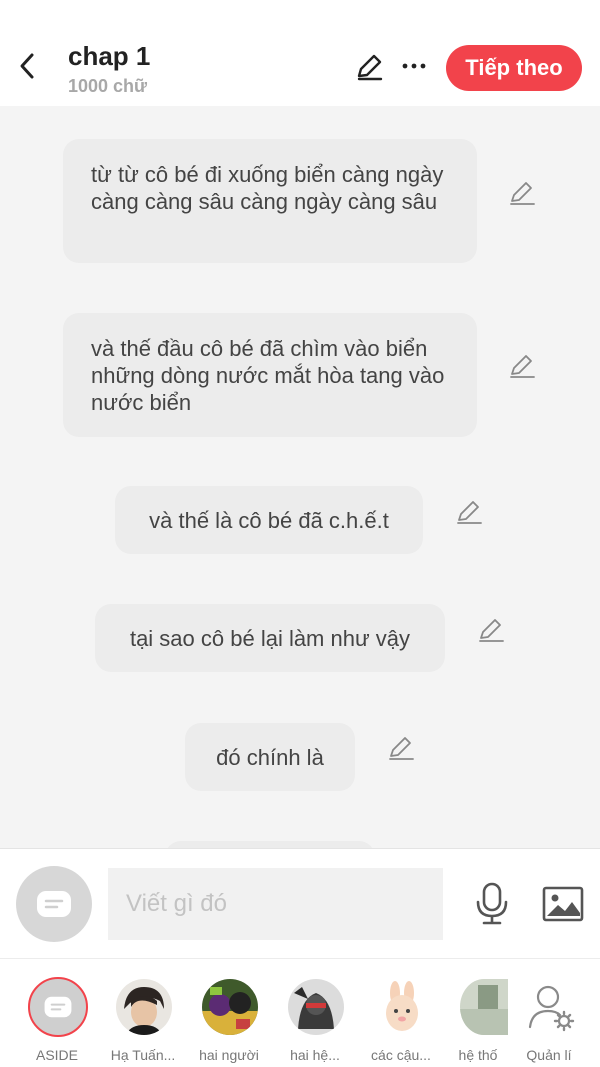 The image size is (600, 1067). Describe the element at coordinates (270, 844) in the screenshot. I see `partial-message-bubble` at that location.